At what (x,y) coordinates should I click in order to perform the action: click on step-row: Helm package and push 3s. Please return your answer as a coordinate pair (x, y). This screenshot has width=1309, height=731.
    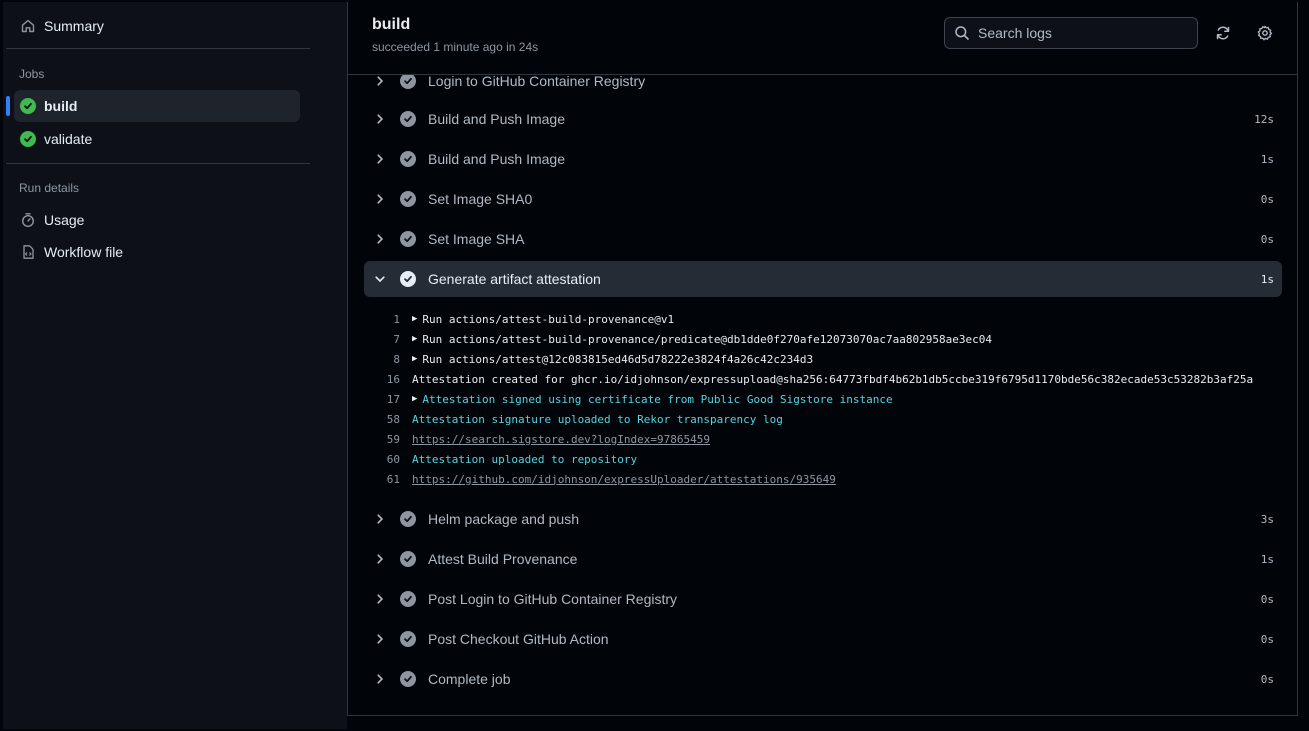
    Looking at the image, I should click on (823, 519).